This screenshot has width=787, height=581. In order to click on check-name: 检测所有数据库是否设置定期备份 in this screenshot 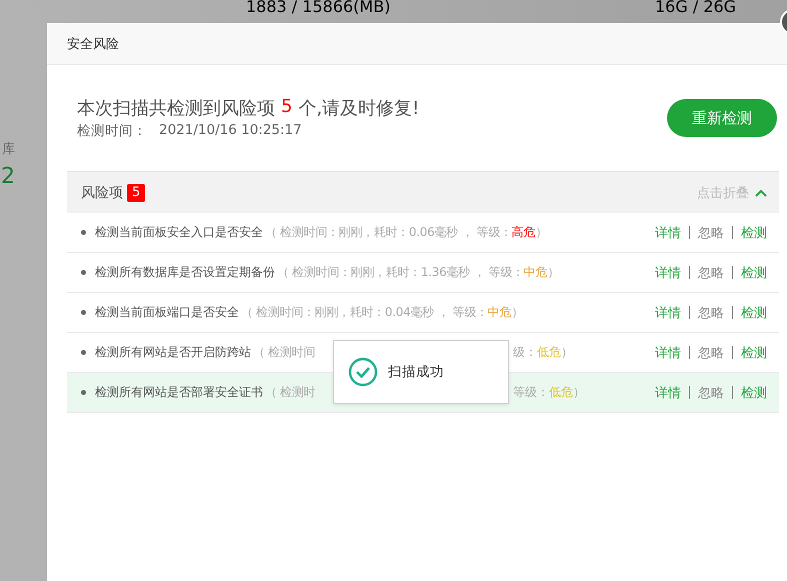, I will do `click(185, 272)`.